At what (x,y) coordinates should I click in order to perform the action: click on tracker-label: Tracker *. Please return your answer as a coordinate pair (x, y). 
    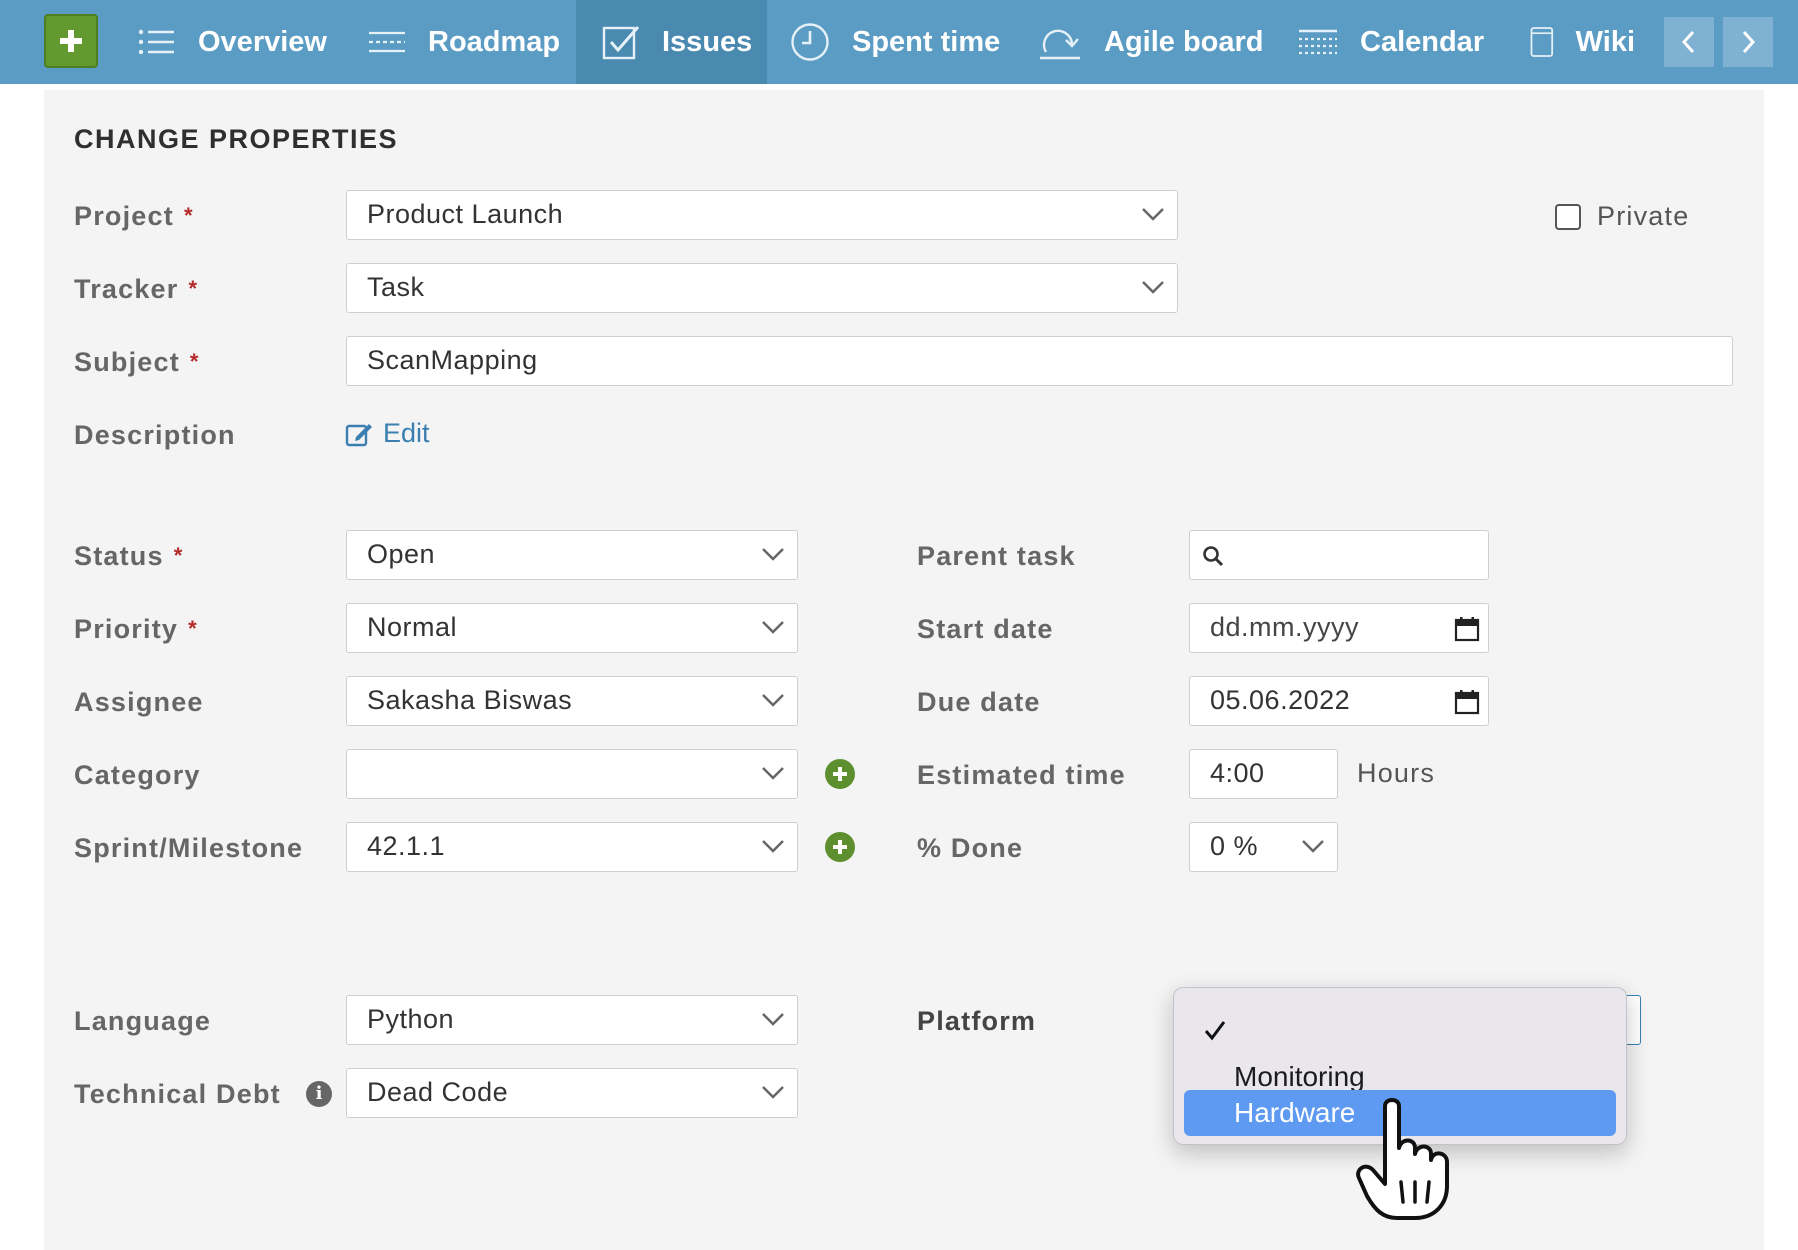
    Looking at the image, I should click on (136, 289).